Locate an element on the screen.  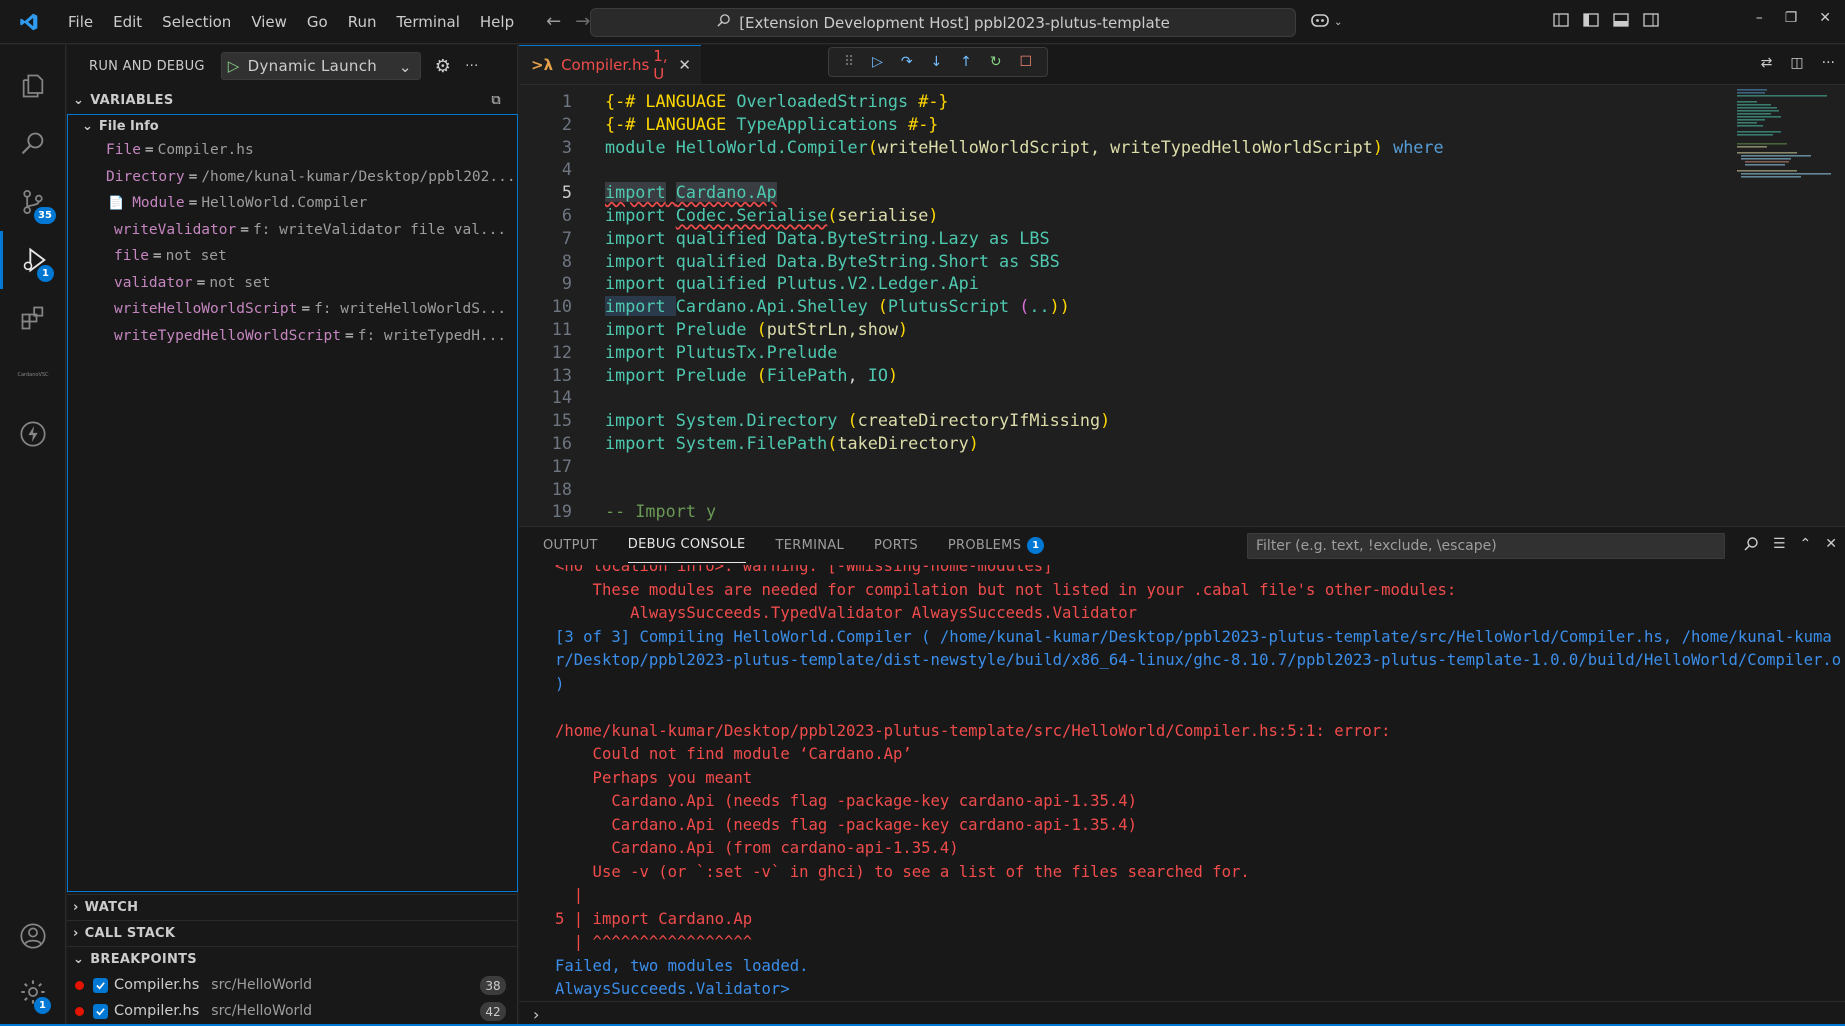
back-arrow-icon: ← is located at coordinates (553, 21).